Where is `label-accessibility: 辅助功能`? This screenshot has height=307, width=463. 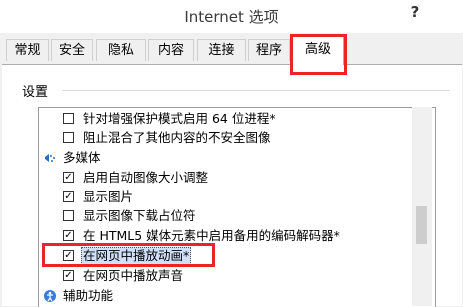 label-accessibility: 辅助功能 is located at coordinates (88, 295).